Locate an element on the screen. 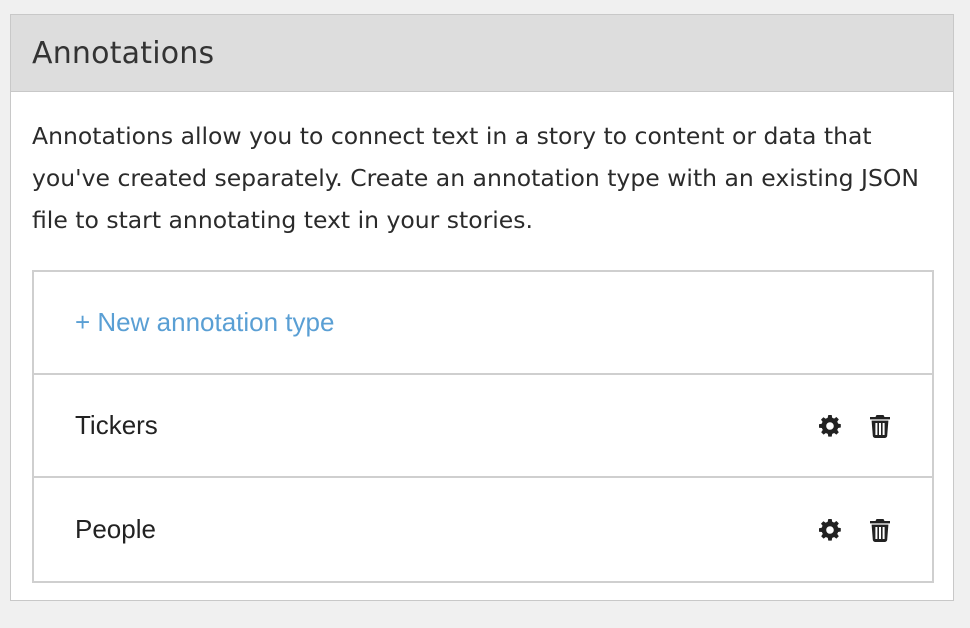  annotation-type-name: People is located at coordinates (115, 529).